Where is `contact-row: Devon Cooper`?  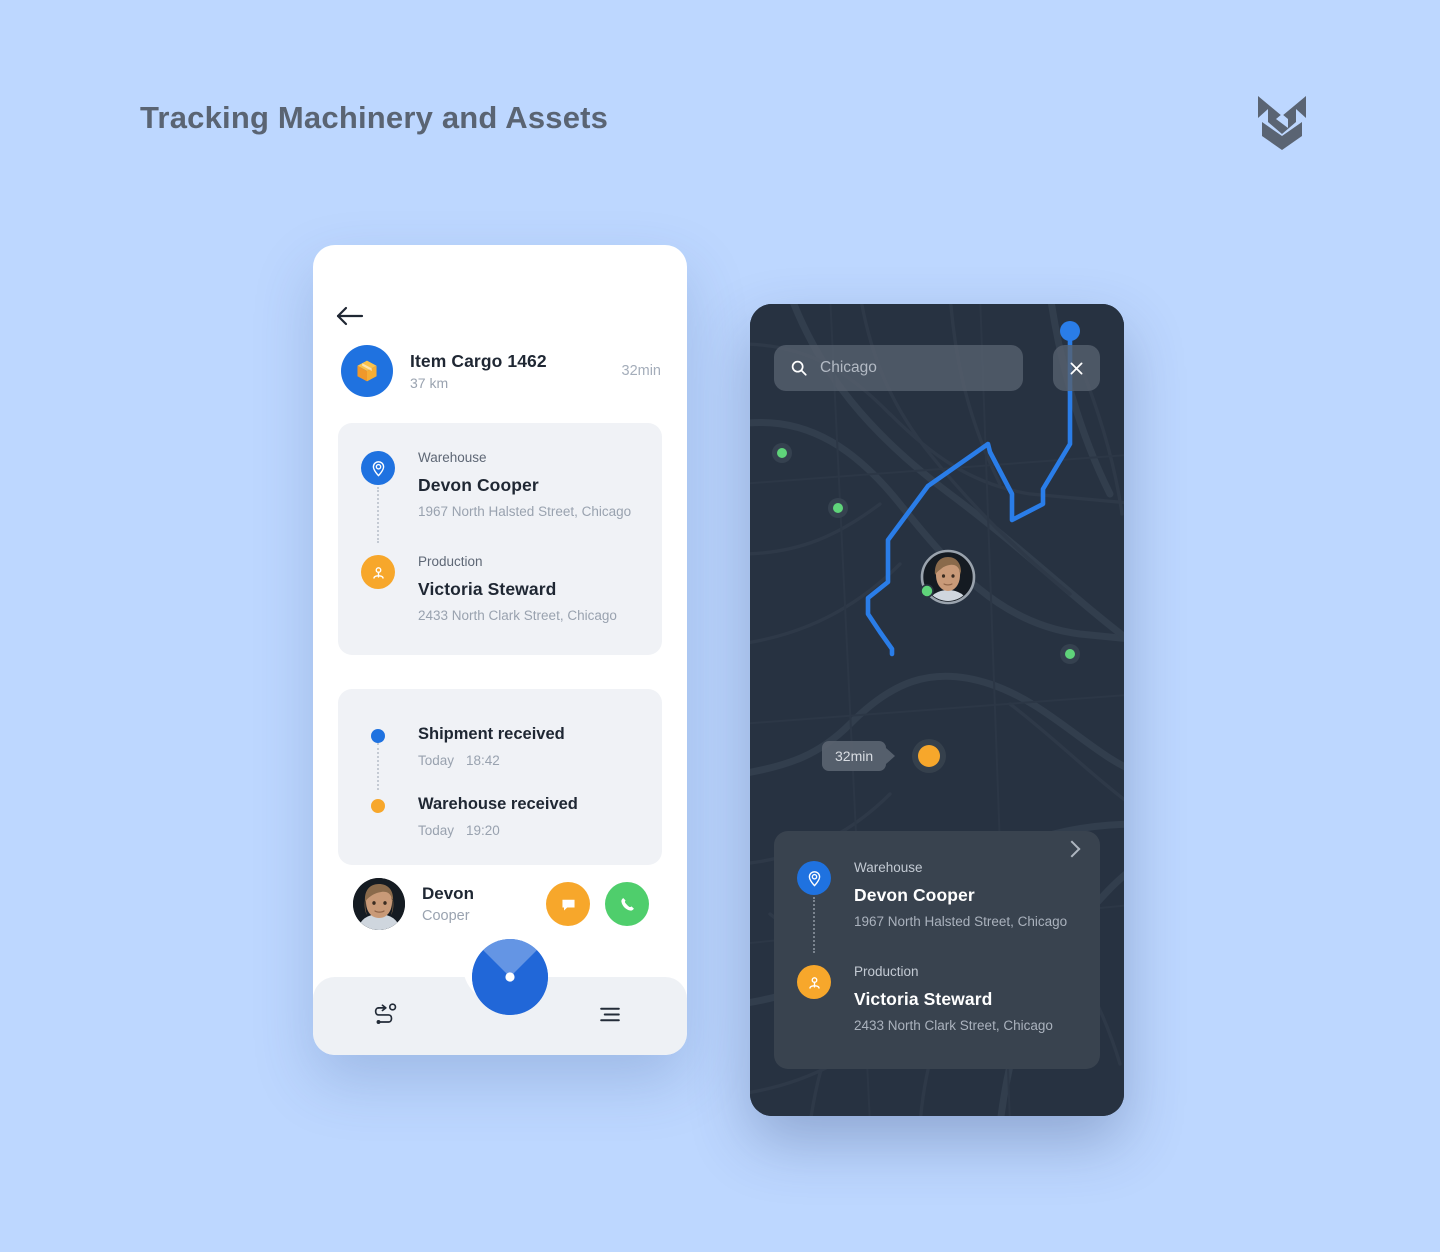
contact-row: Devon Cooper is located at coordinates (501, 904).